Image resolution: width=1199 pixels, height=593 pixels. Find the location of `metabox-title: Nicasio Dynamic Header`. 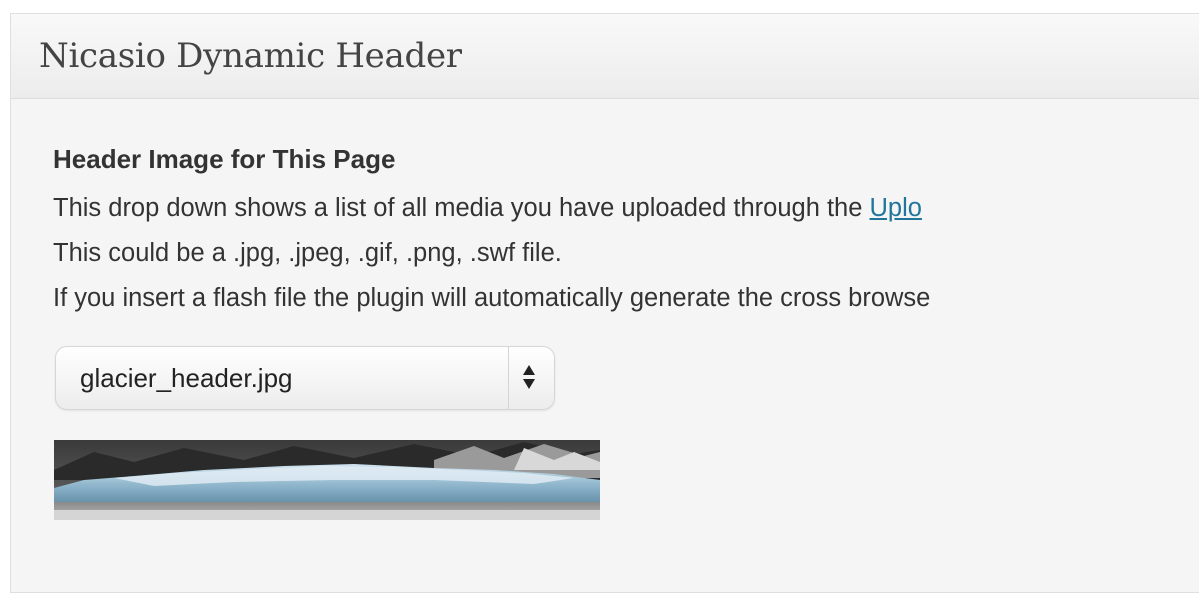

metabox-title: Nicasio Dynamic Header is located at coordinates (250, 56).